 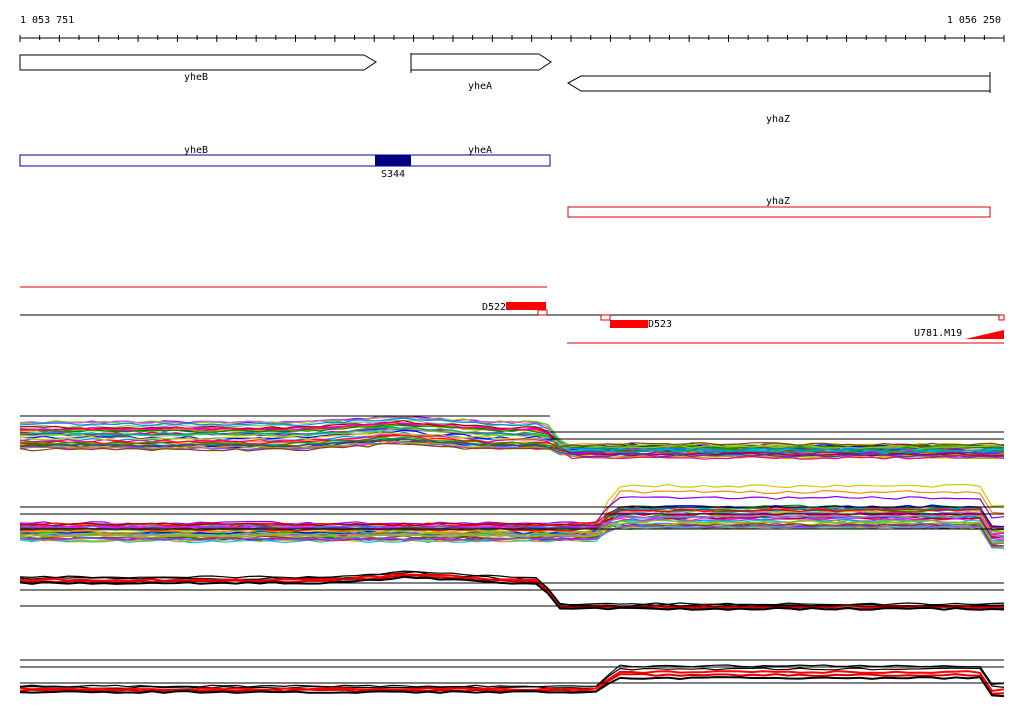 I want to click on segment-U781M19, so click(x=984, y=334).